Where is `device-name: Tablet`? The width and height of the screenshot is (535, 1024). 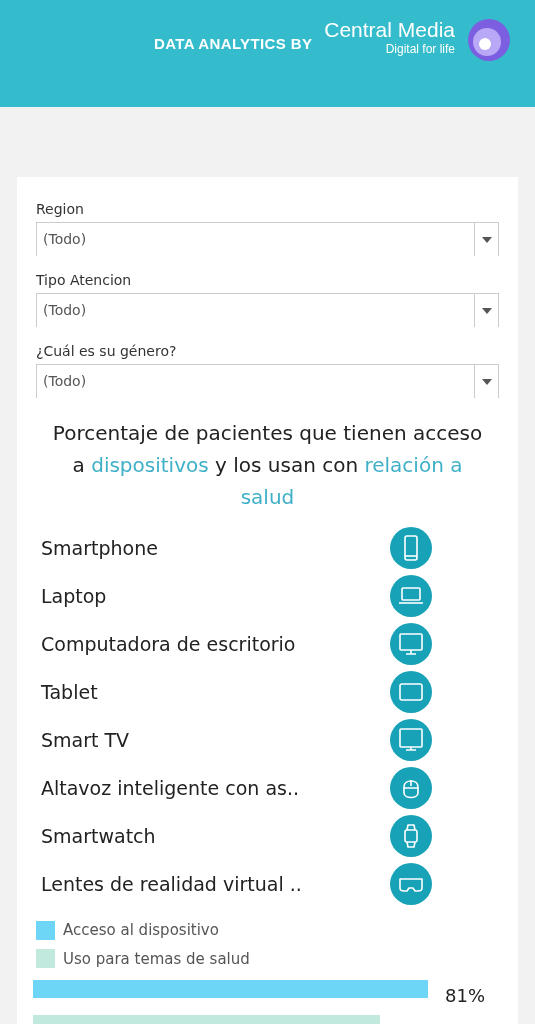
device-name: Tablet is located at coordinates (70, 692).